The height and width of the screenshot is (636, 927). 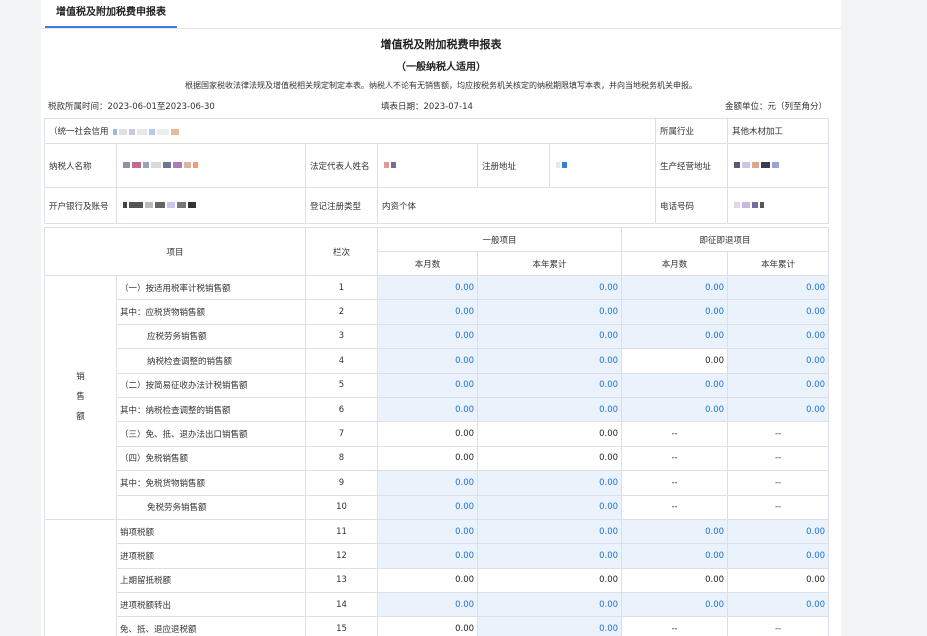 What do you see at coordinates (211, 556) in the screenshot?
I see `row-item-name: 进项税额` at bounding box center [211, 556].